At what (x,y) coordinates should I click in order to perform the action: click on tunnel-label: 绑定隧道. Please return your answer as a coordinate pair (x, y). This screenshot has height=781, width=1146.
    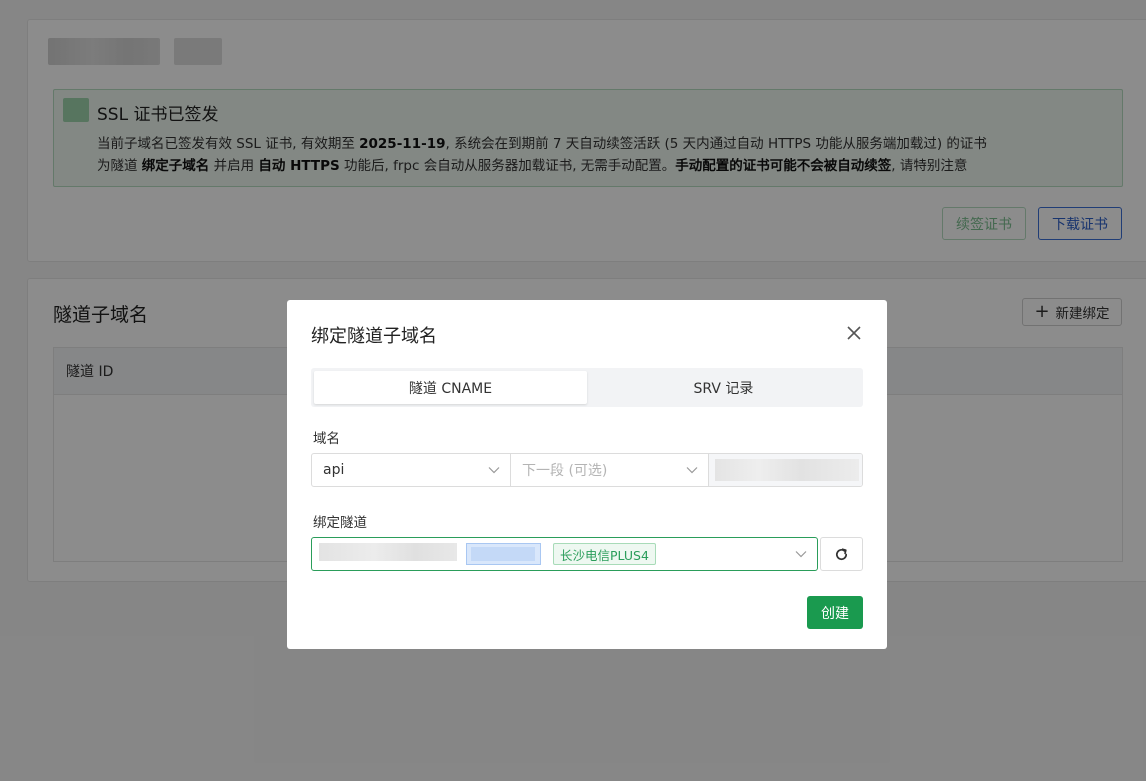
    Looking at the image, I should click on (340, 523).